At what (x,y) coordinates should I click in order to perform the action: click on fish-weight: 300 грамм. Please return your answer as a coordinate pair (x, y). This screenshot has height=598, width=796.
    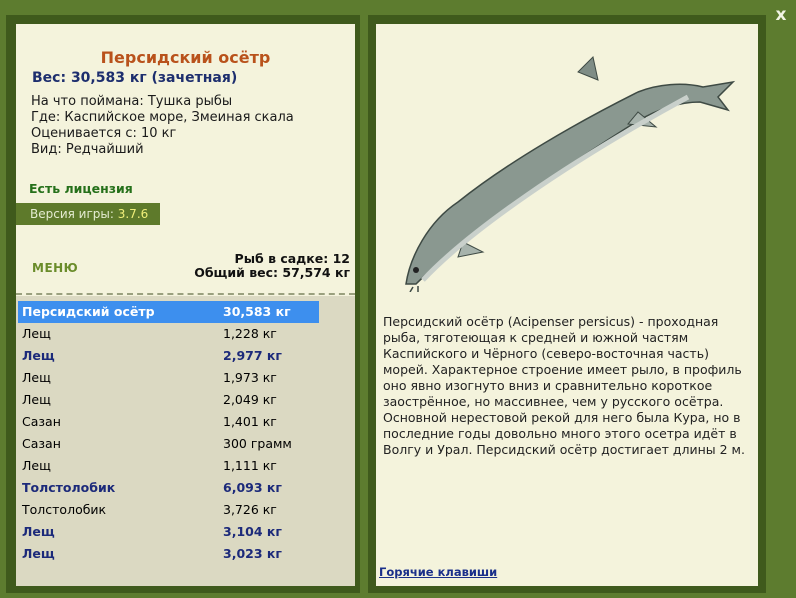
    Looking at the image, I should click on (257, 443).